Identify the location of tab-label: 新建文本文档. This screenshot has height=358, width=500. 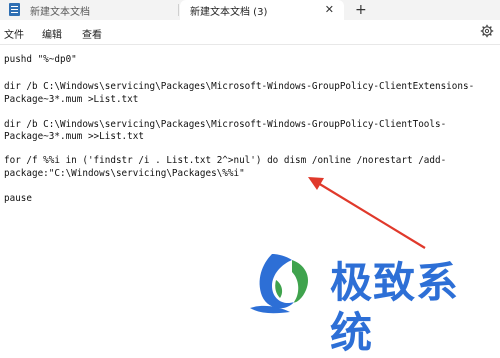
(60, 12).